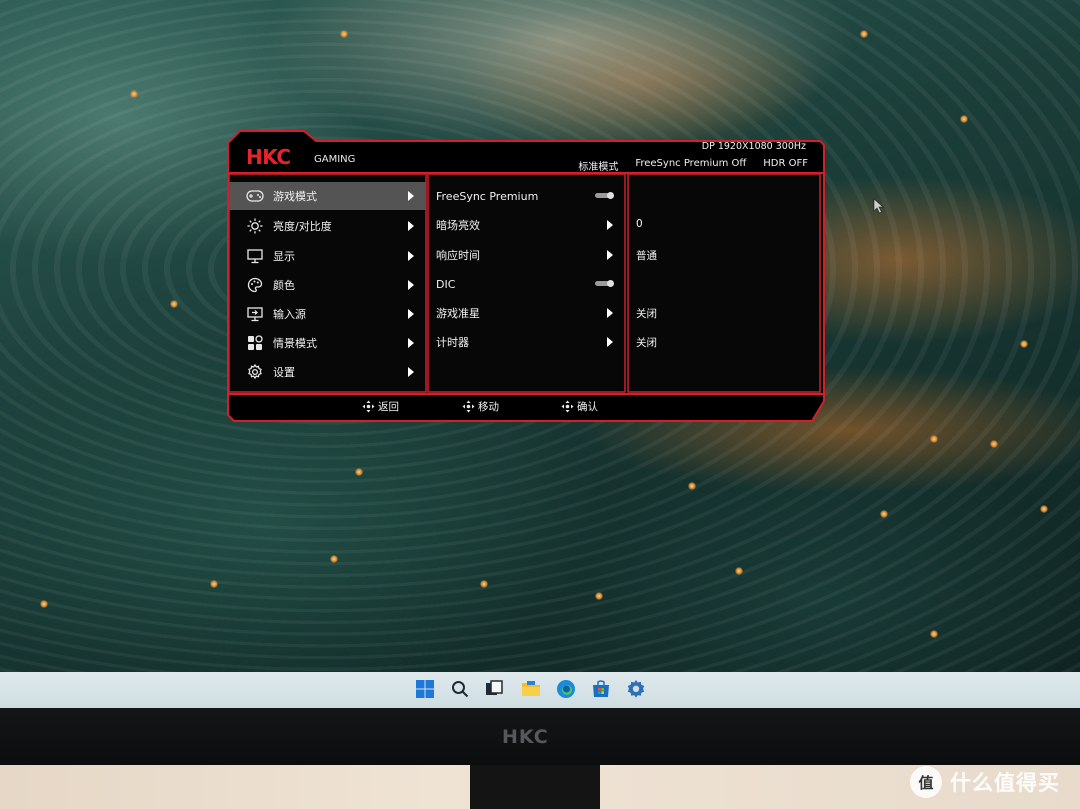  Describe the element at coordinates (646, 314) in the screenshot. I see `crosshair-value: 关闭` at that location.